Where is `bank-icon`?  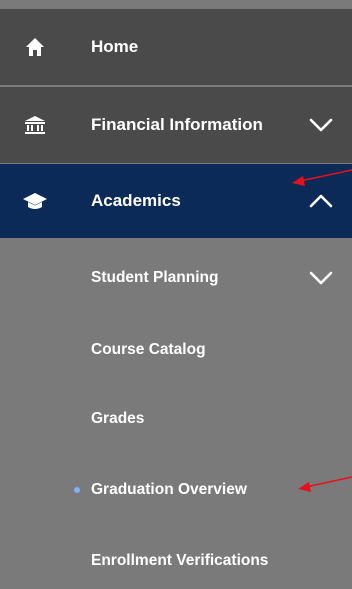 bank-icon is located at coordinates (35, 125).